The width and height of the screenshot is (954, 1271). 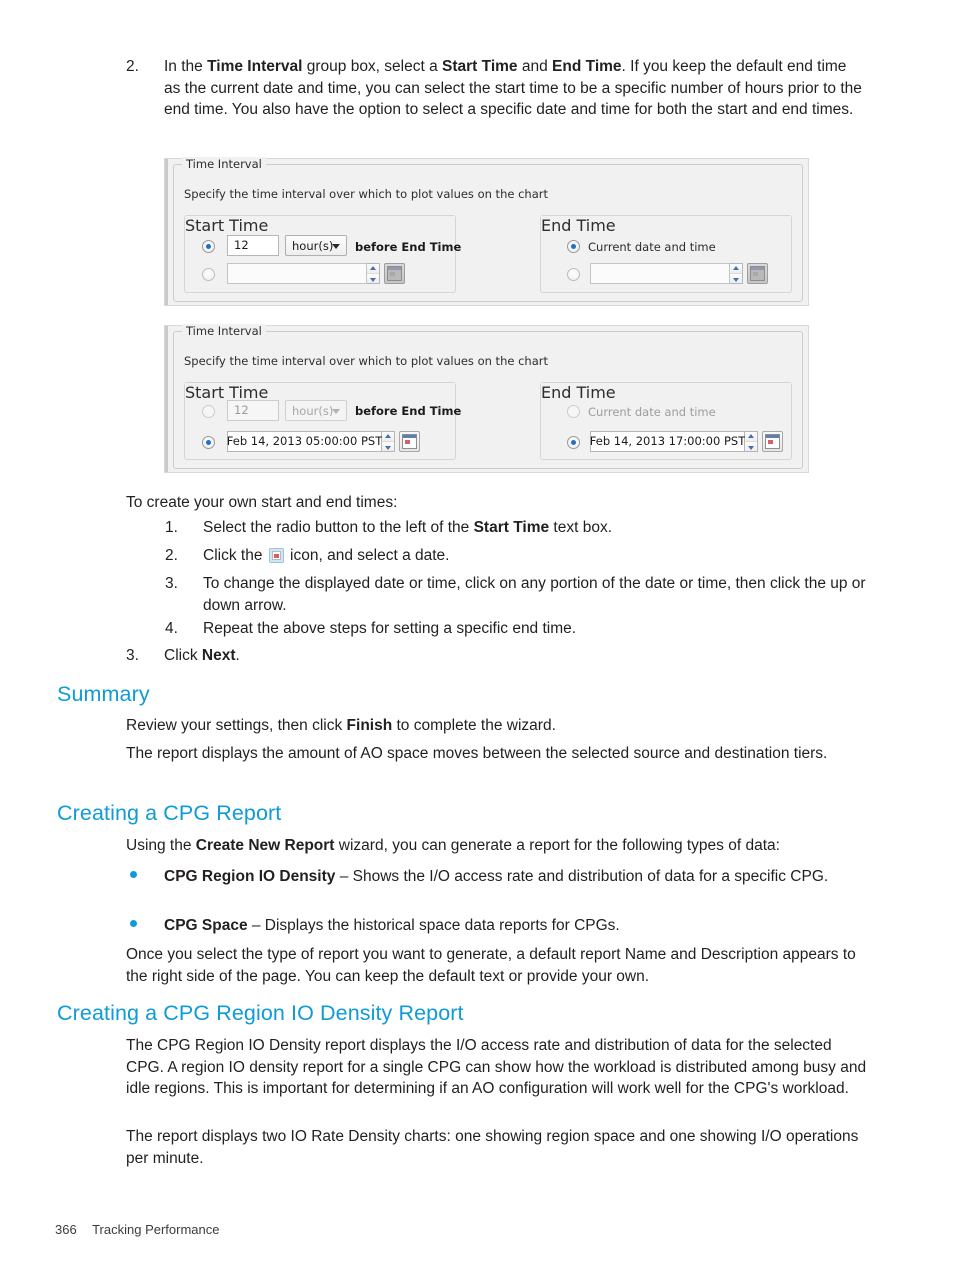 I want to click on sub-step-1-number: 1., so click(x=171, y=527).